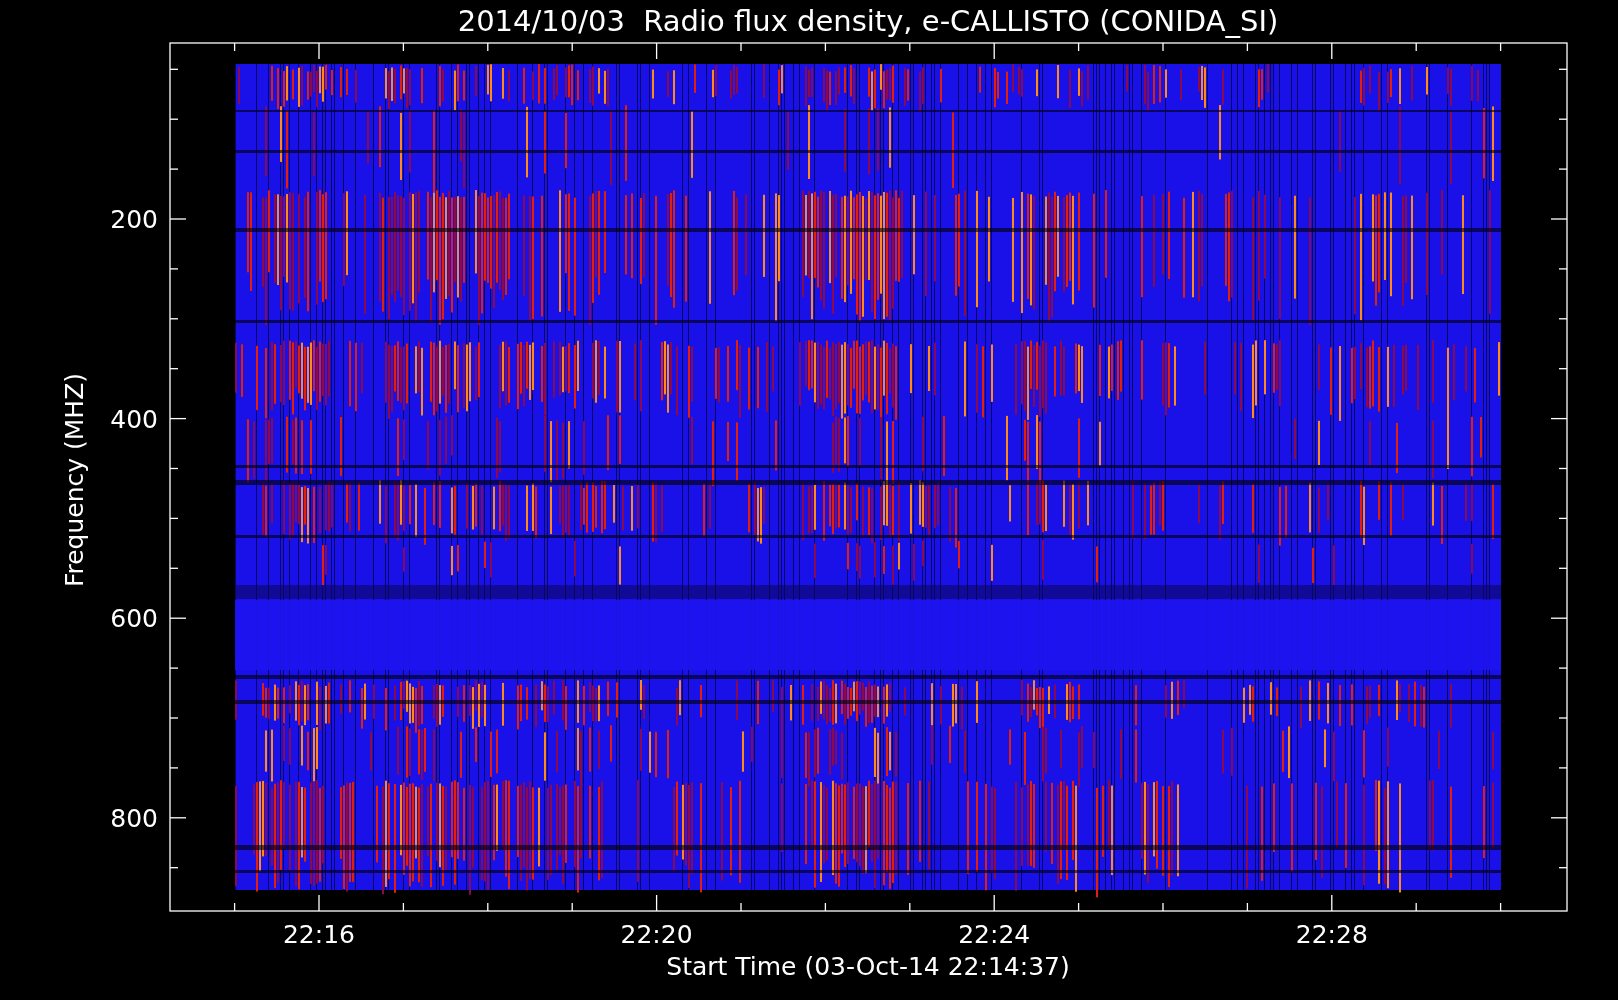 Image resolution: width=1618 pixels, height=1000 pixels. What do you see at coordinates (134, 619) in the screenshot?
I see `y-tick-label: 600` at bounding box center [134, 619].